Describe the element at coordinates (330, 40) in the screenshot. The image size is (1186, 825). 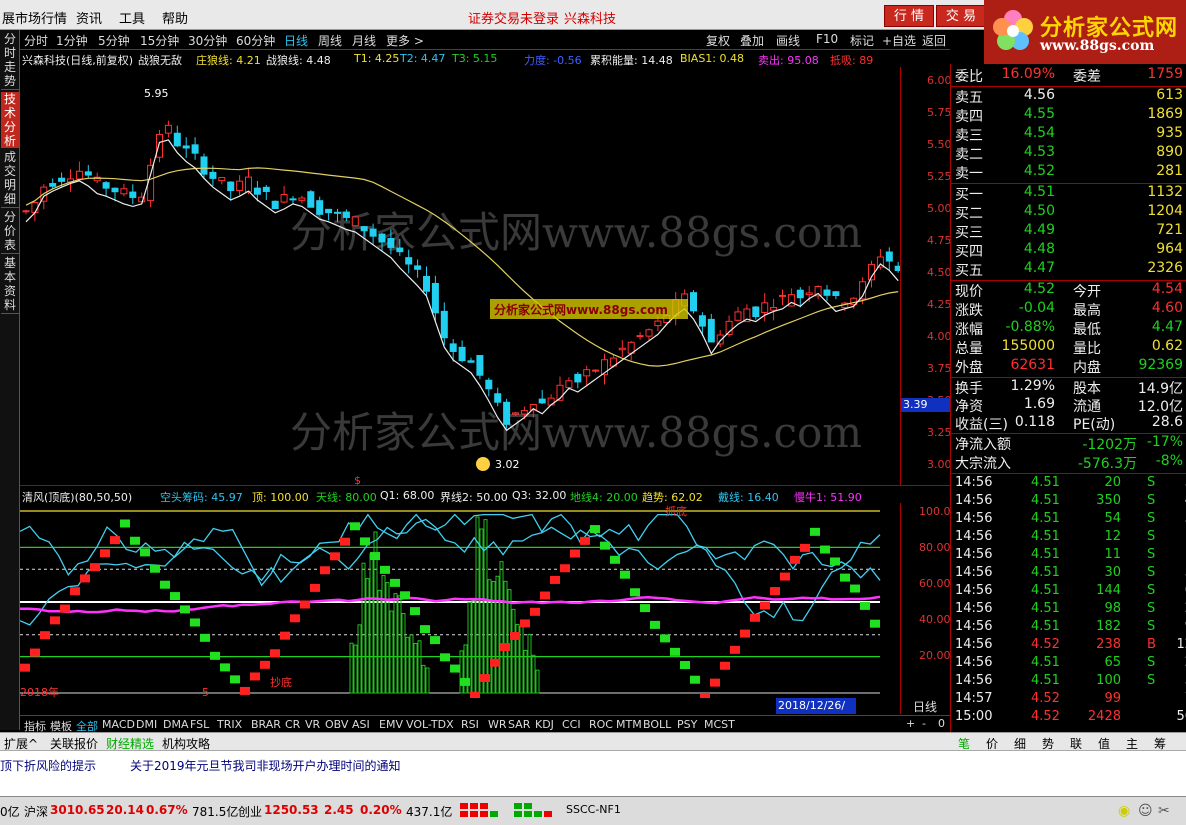
I see `period-weekly: 周线` at that location.